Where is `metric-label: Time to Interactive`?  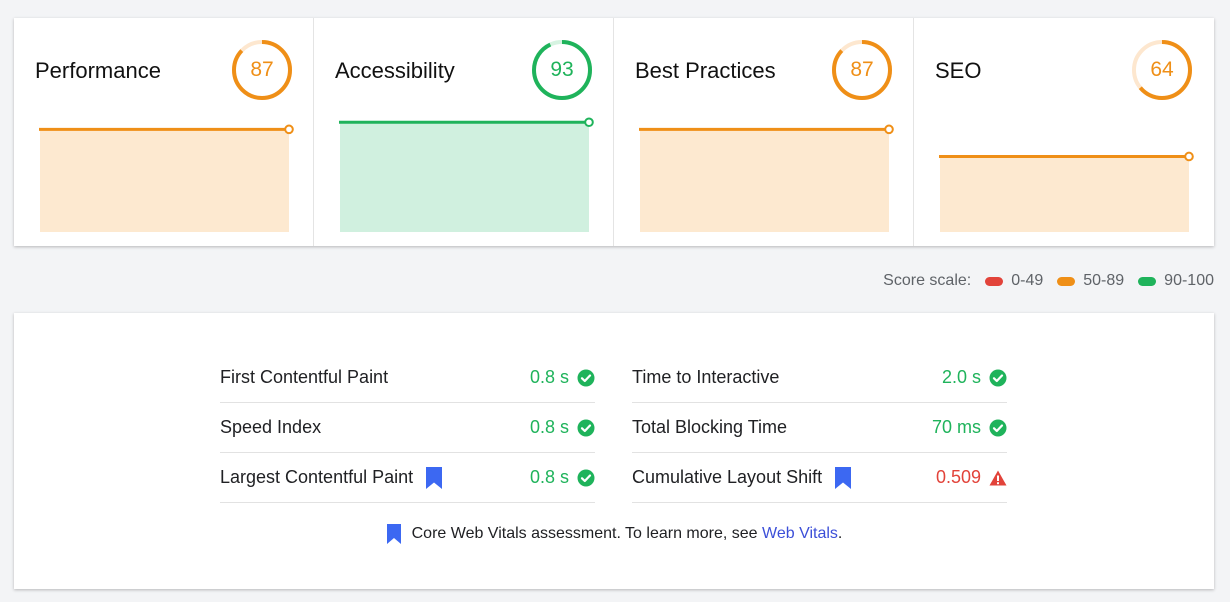 metric-label: Time to Interactive is located at coordinates (706, 377).